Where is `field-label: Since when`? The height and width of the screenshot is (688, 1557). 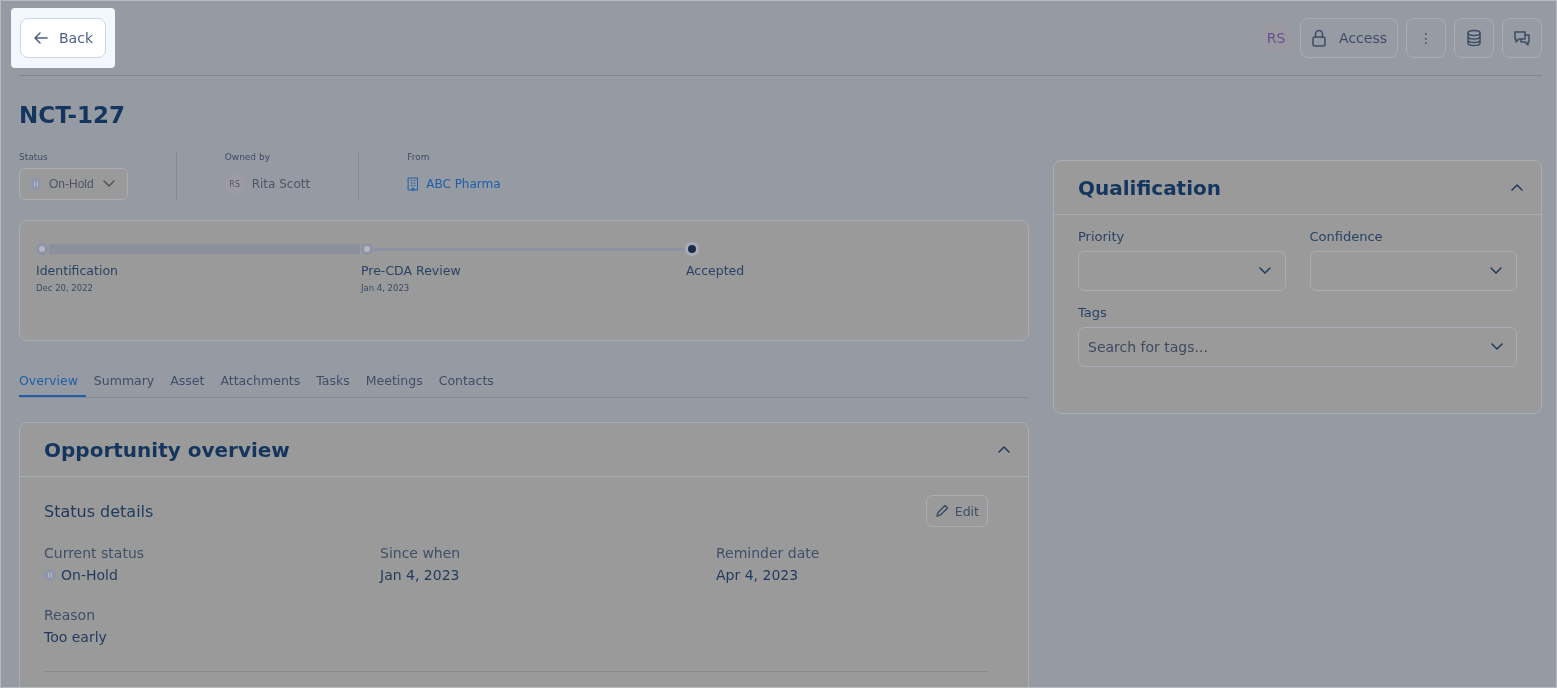
field-label: Since when is located at coordinates (421, 553).